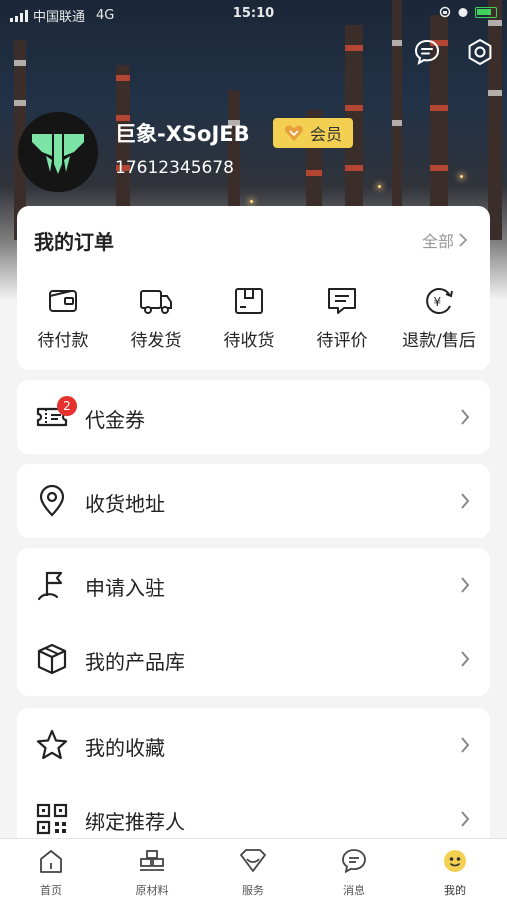 The width and height of the screenshot is (507, 900). Describe the element at coordinates (249, 301) in the screenshot. I see `package-icon` at that location.